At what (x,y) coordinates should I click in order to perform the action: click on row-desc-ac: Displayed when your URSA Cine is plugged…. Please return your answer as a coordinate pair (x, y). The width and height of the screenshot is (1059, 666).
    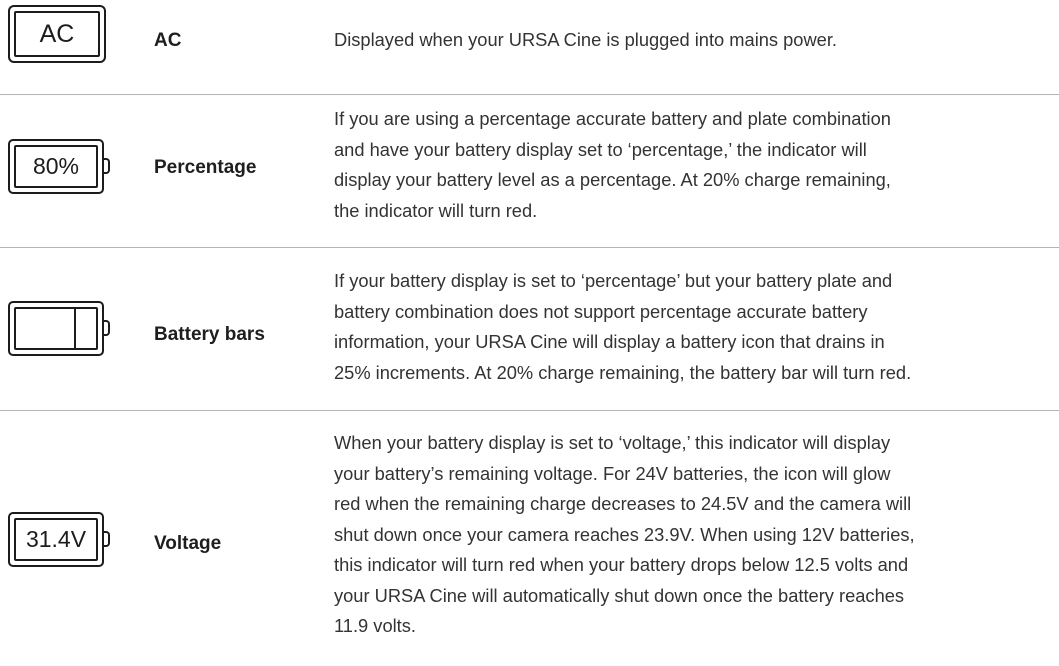
    Looking at the image, I should click on (694, 40).